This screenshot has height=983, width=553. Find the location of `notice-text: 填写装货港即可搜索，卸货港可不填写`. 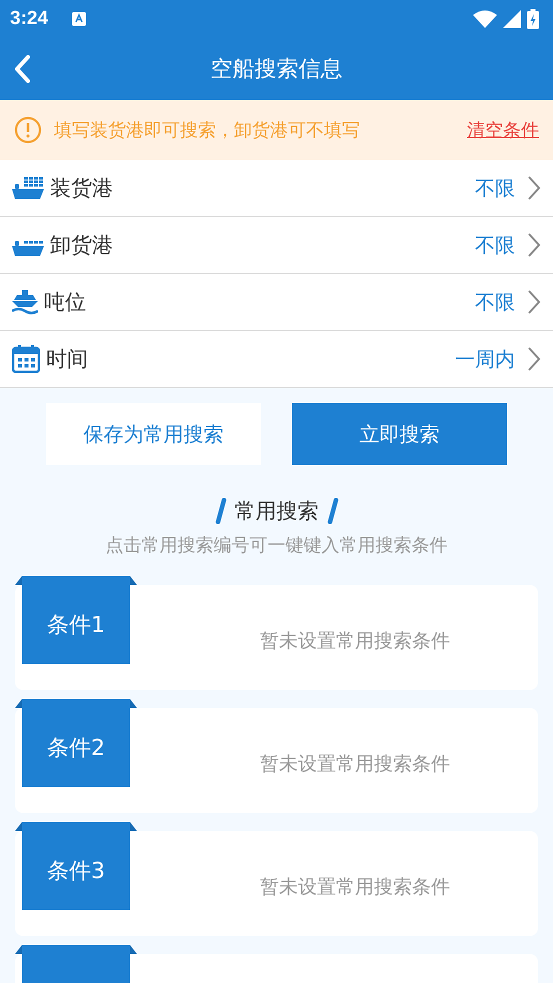

notice-text: 填写装货港即可搜索，卸货港可不填写 is located at coordinates (207, 130).